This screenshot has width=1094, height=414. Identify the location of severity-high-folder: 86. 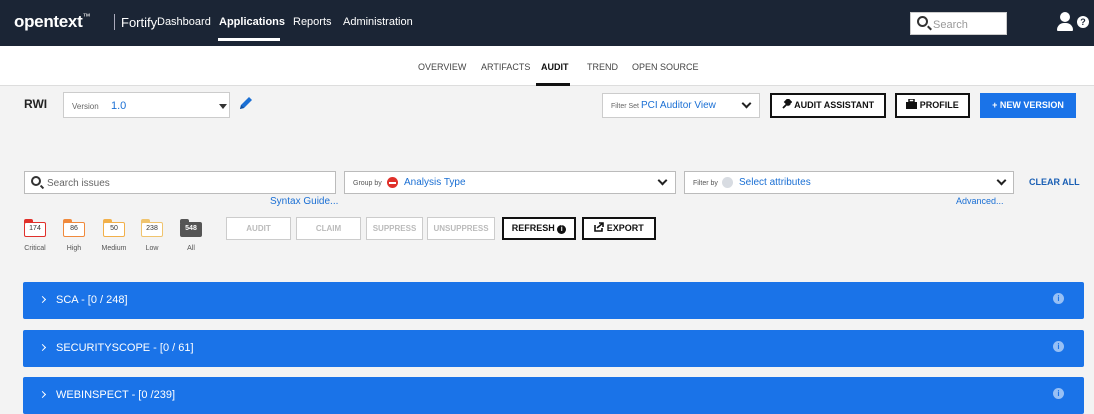
(74, 228).